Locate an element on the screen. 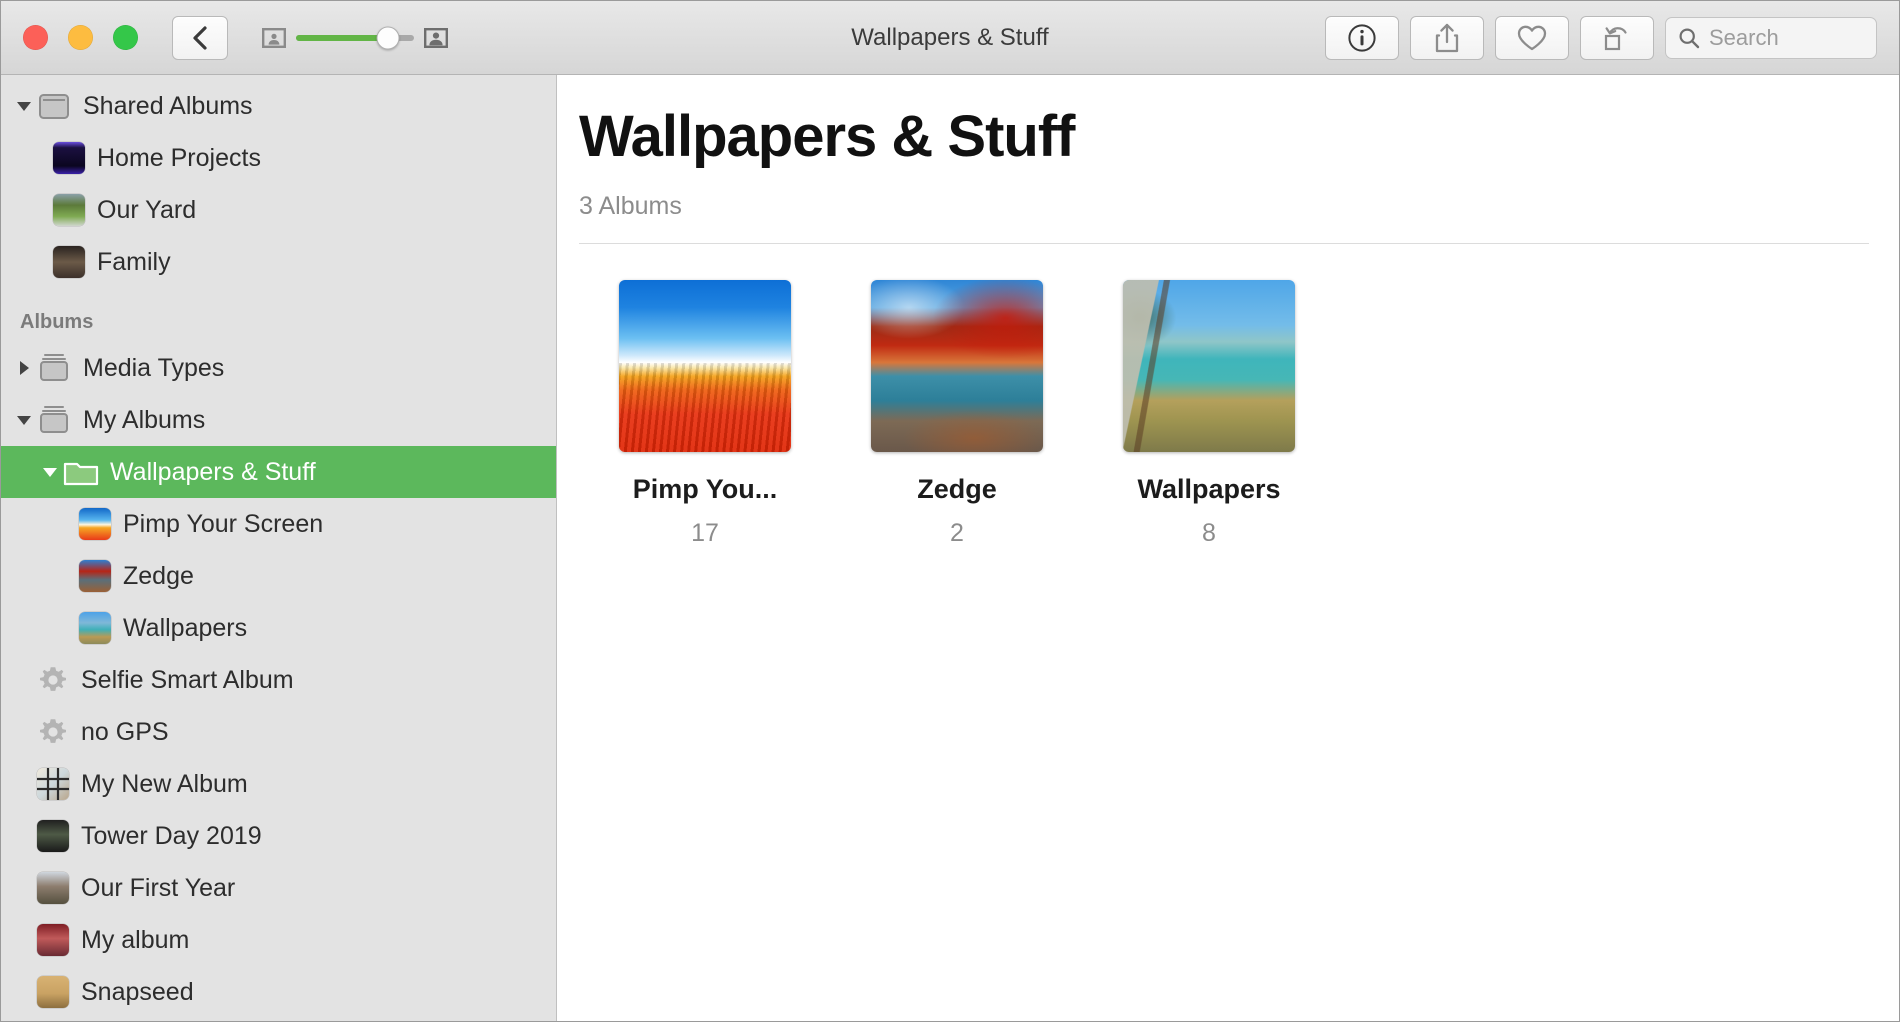  close-button is located at coordinates (35, 37).